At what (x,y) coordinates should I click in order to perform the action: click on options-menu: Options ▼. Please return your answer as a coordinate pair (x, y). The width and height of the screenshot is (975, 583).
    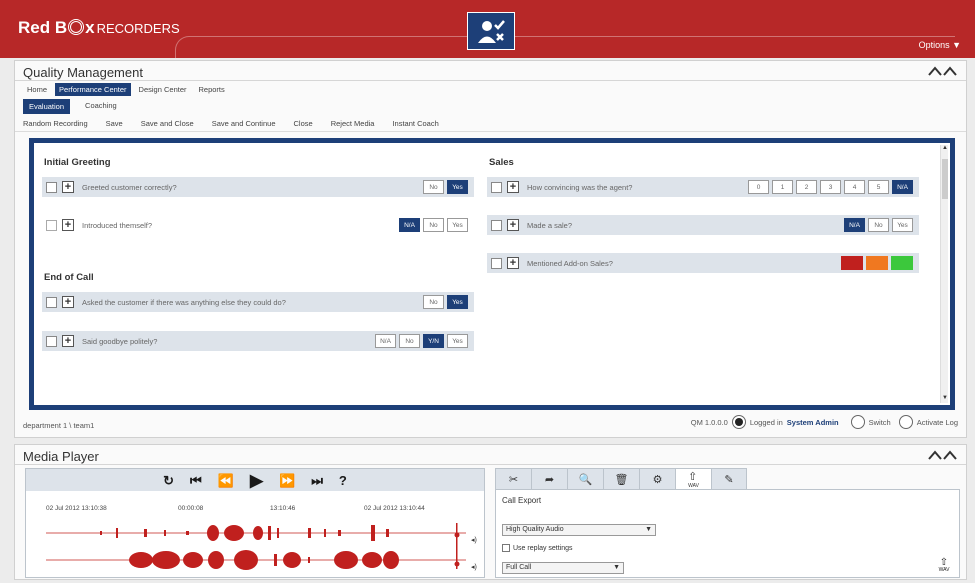
    Looking at the image, I should click on (940, 45).